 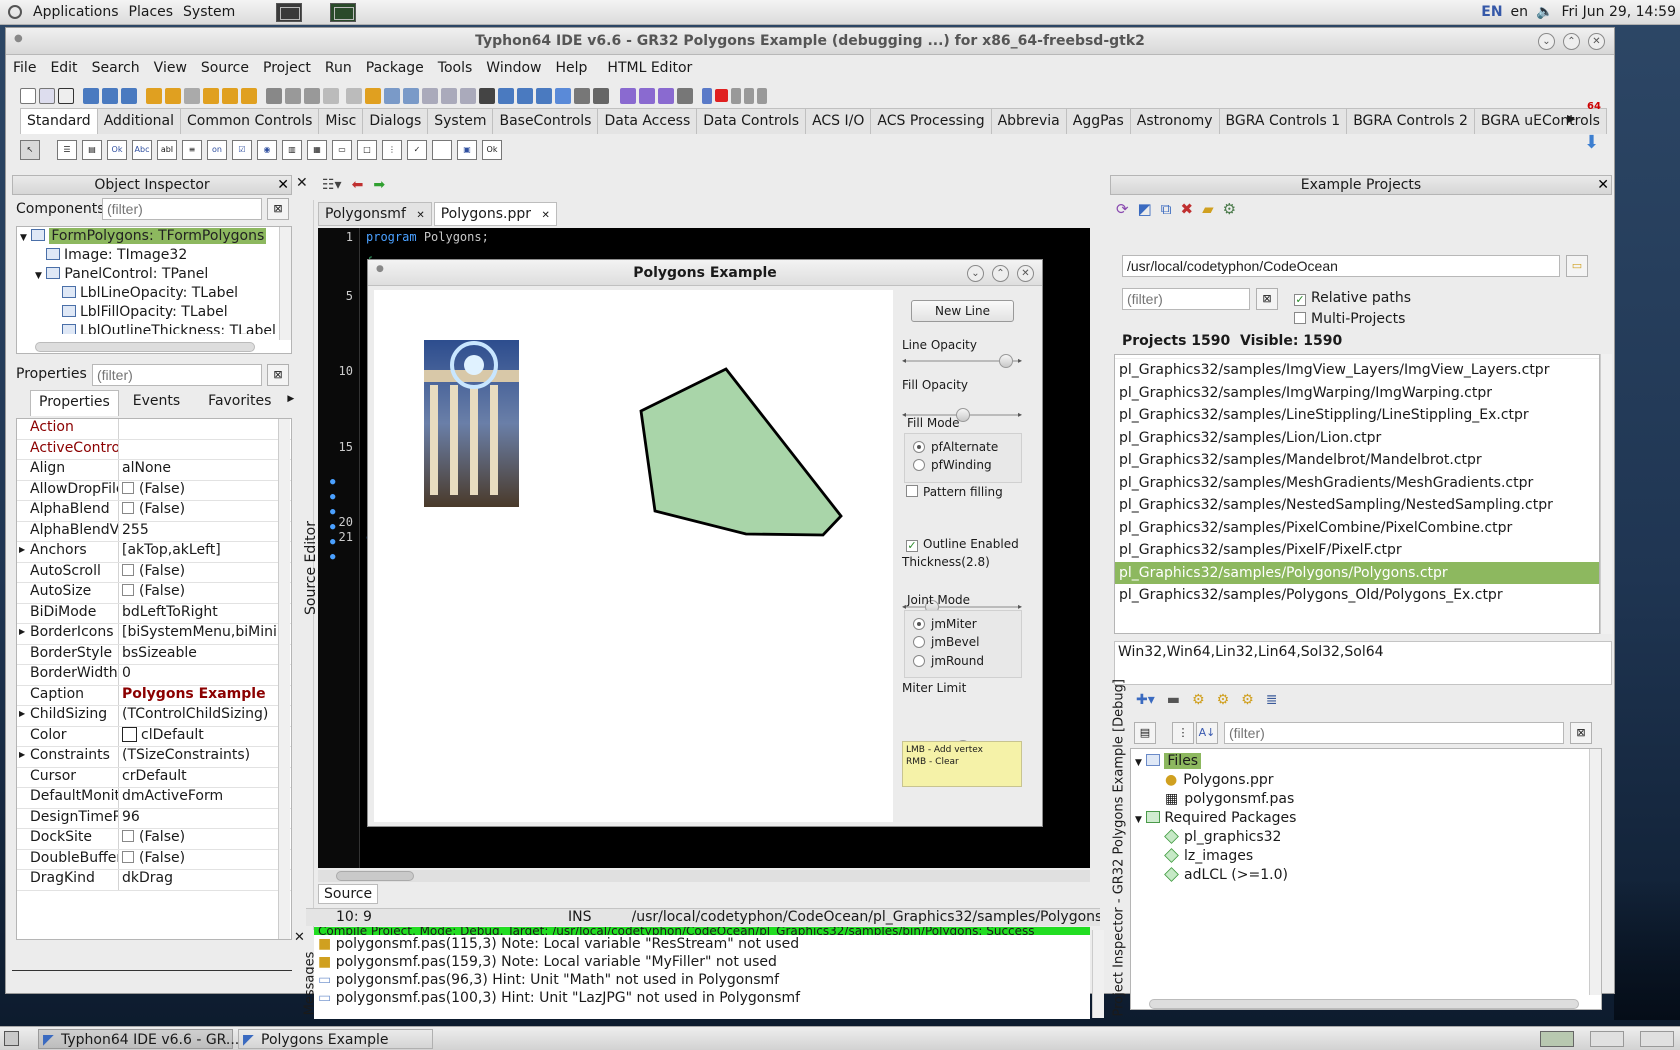 I want to click on tabs-scroll-right-icon: ▶, so click(x=1571, y=118).